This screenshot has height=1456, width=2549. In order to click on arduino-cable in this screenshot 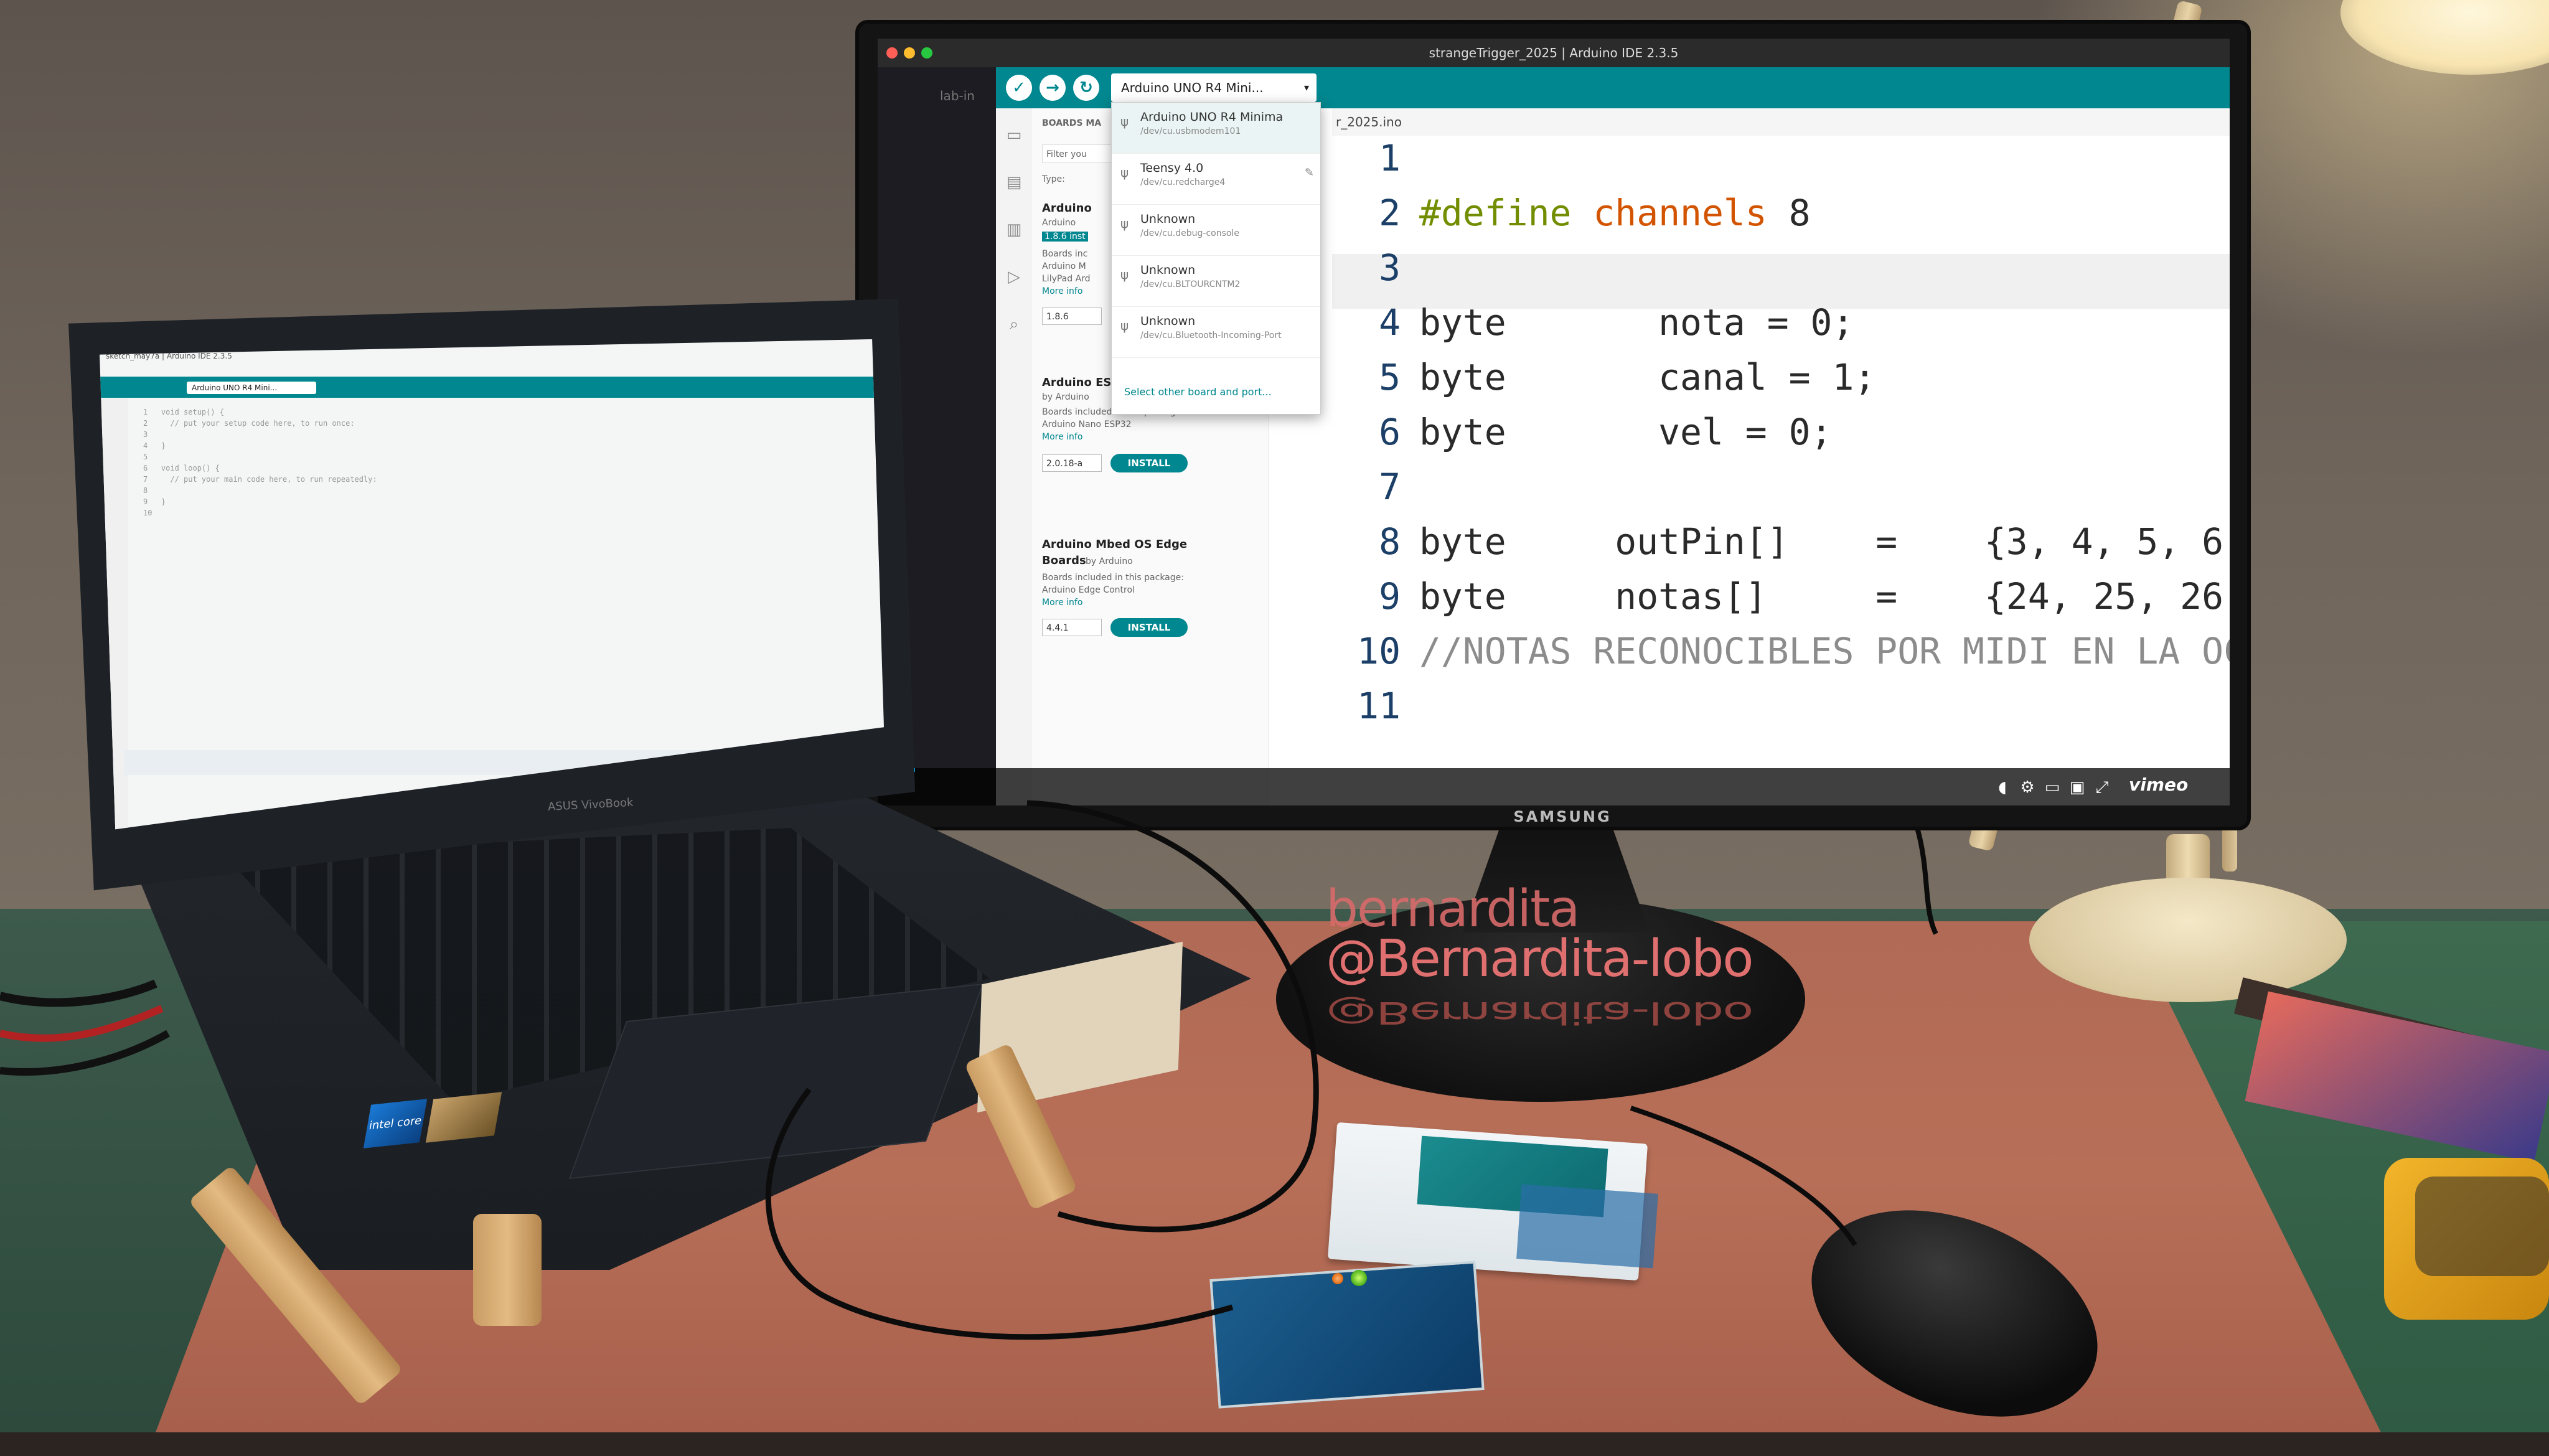, I will do `click(999, 1213)`.